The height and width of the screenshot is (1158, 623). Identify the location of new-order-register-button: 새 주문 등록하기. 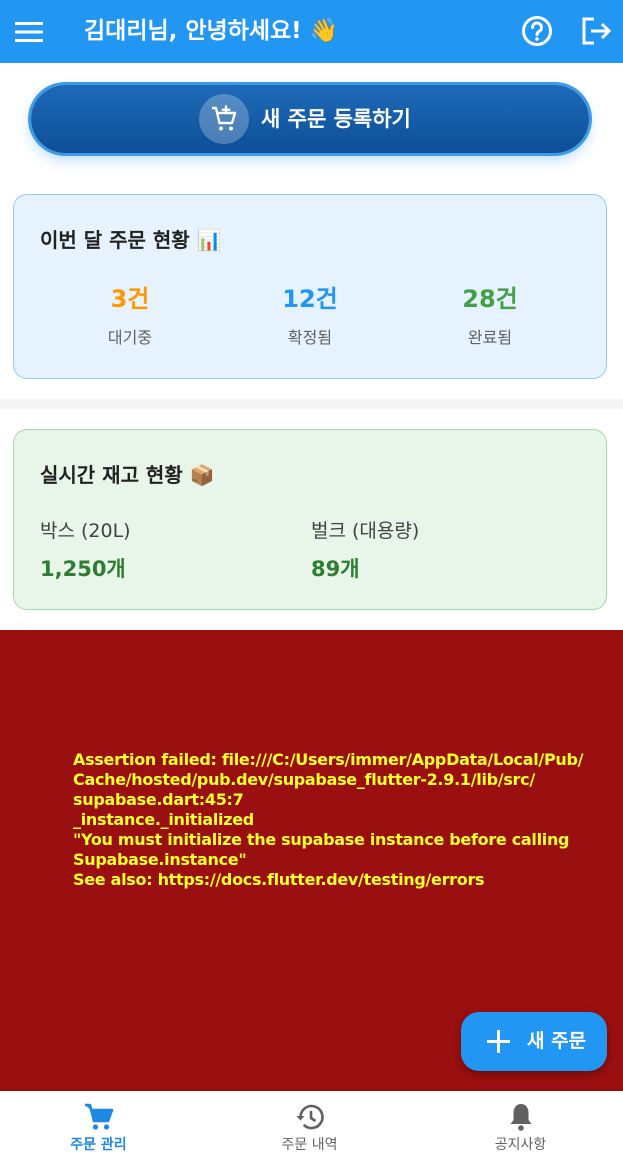
(310, 119).